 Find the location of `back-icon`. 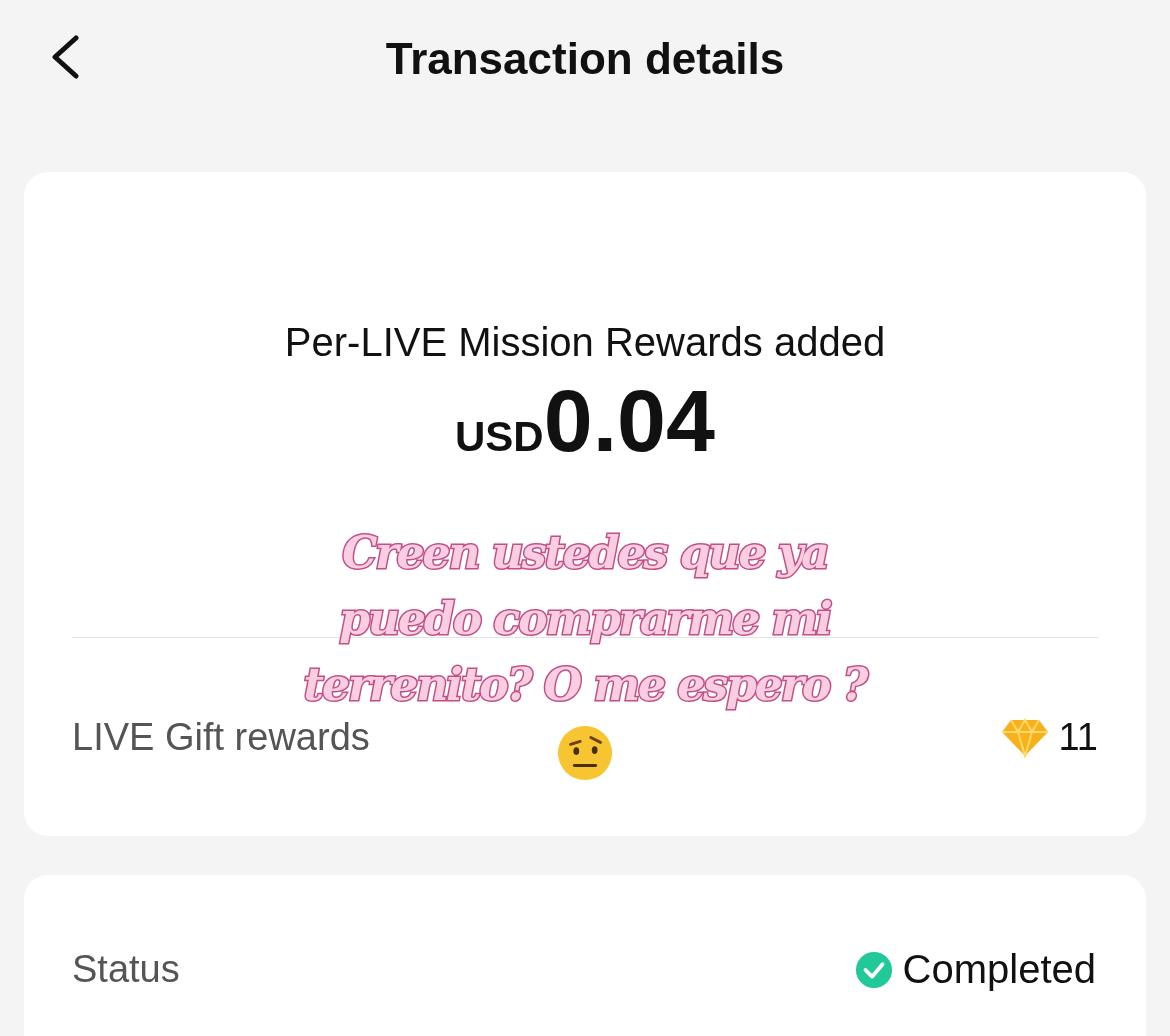

back-icon is located at coordinates (65, 57).